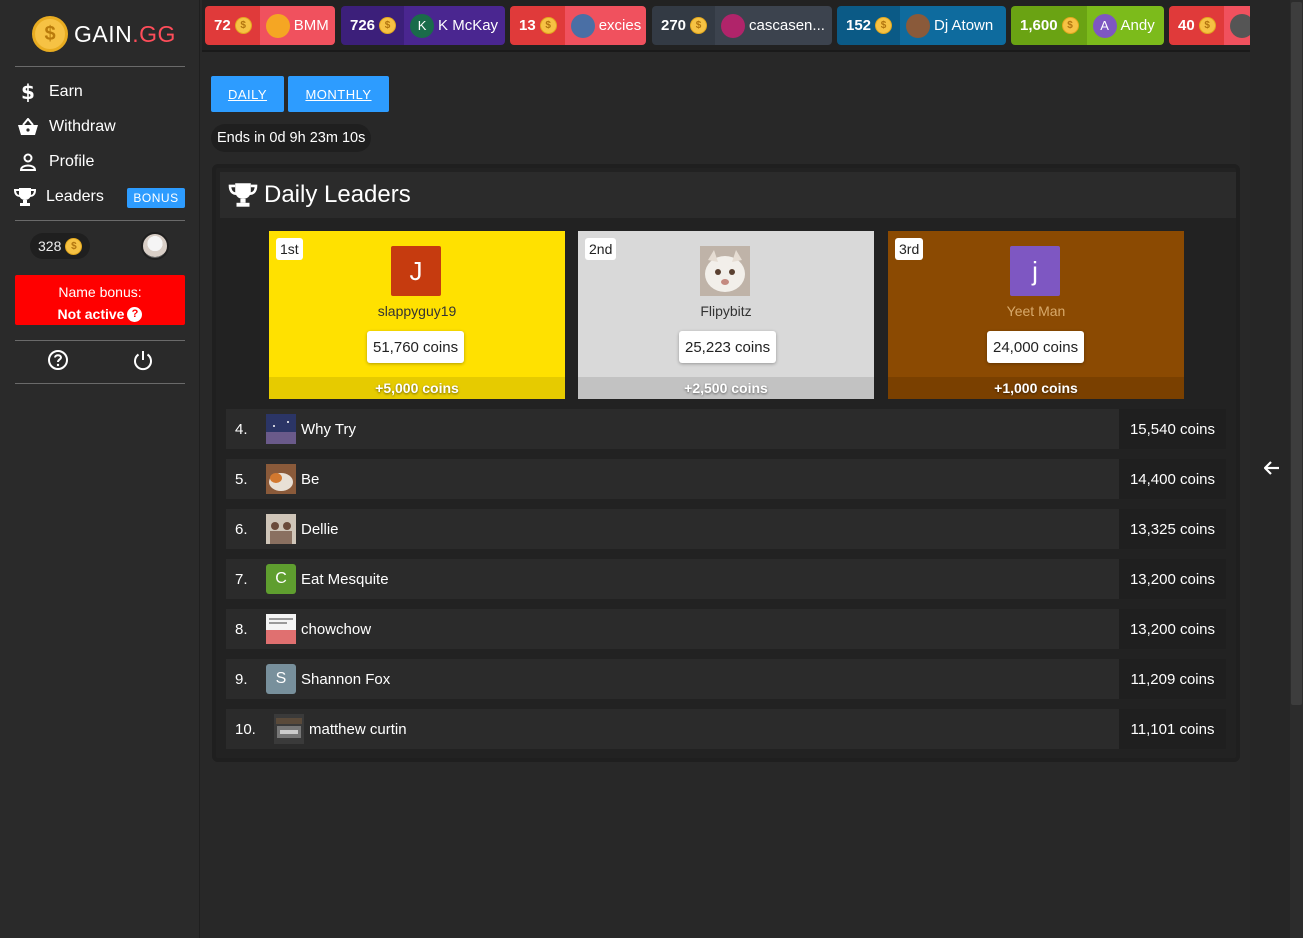 The width and height of the screenshot is (1303, 938). What do you see at coordinates (953, 25) in the screenshot?
I see `ticker-user: Dj Atown` at bounding box center [953, 25].